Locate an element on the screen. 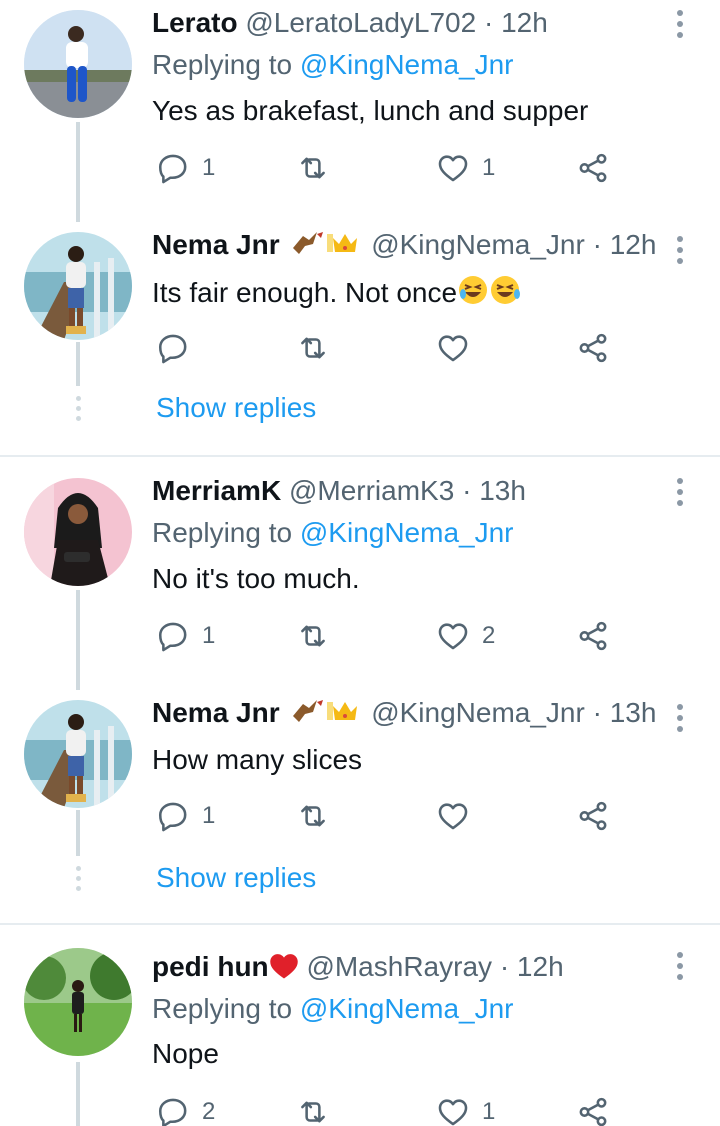 This screenshot has height=1126, width=720. tweet-header: MerriamK @MerriamK3 · 13h is located at coordinates (339, 491).